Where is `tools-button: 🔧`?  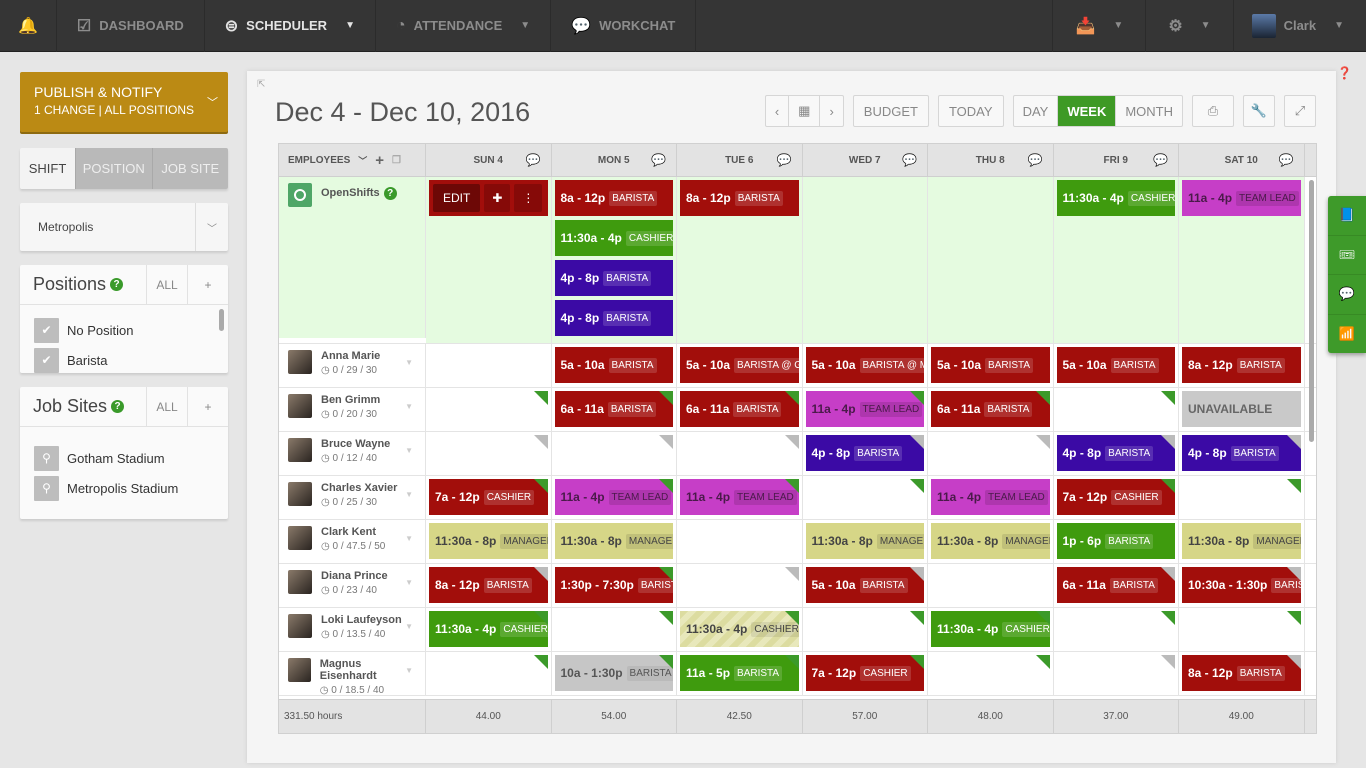
tools-button: 🔧 is located at coordinates (1259, 111).